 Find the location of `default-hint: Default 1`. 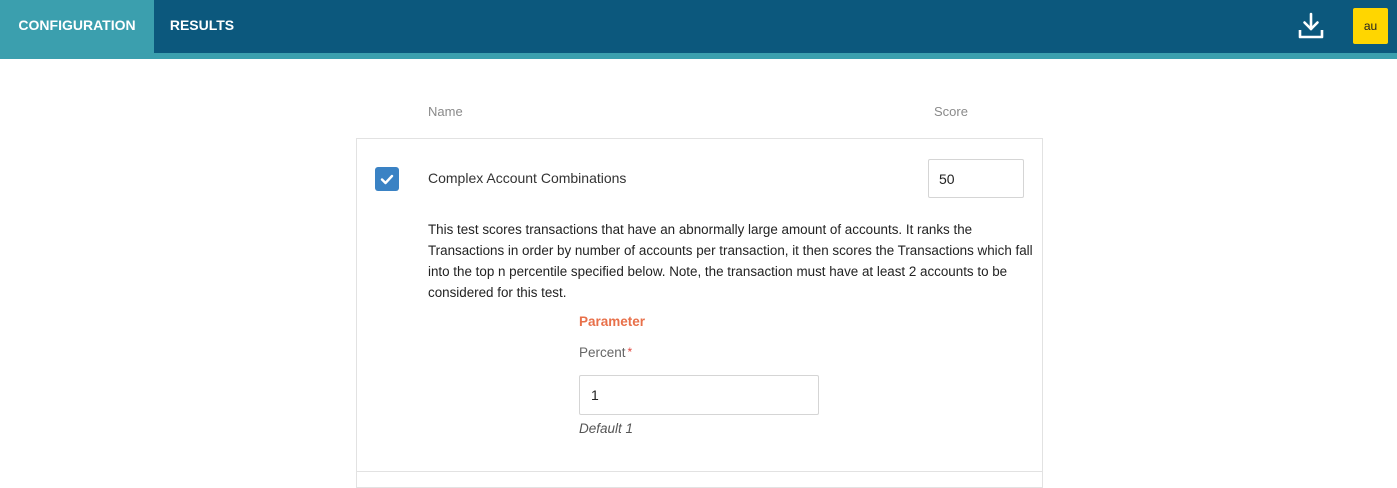

default-hint: Default 1 is located at coordinates (606, 428).